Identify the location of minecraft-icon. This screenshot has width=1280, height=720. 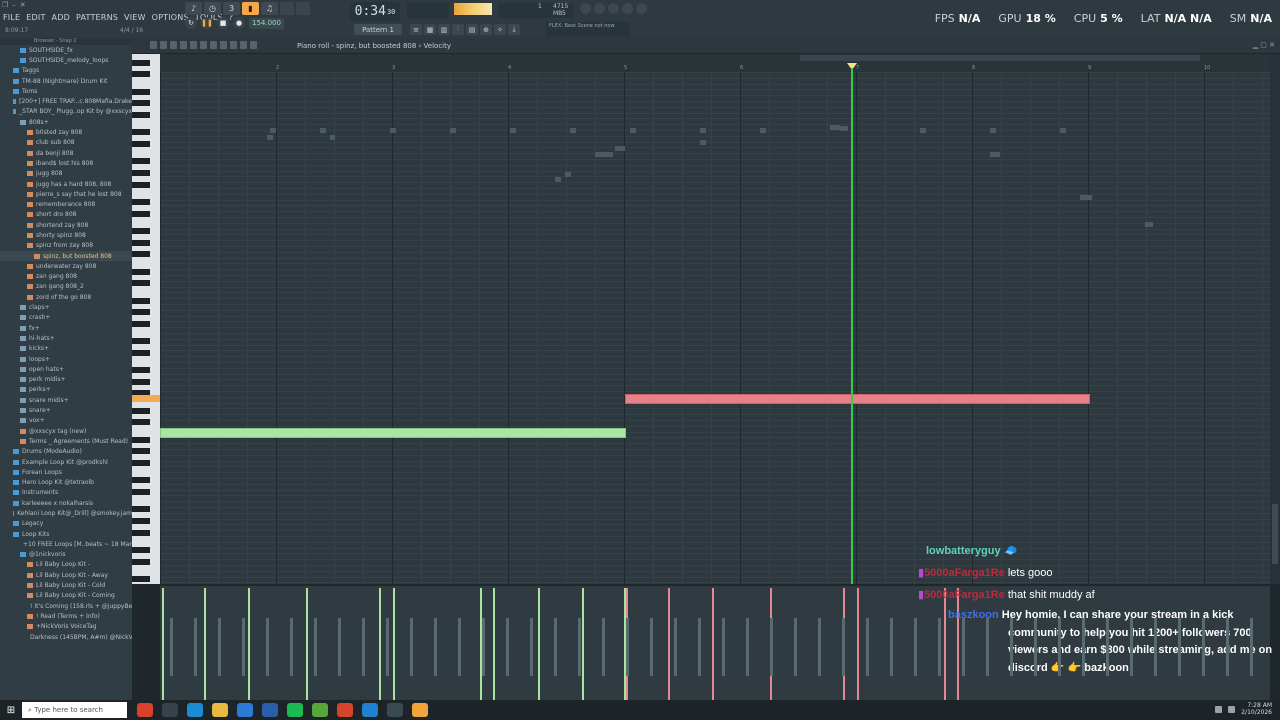
(320, 710).